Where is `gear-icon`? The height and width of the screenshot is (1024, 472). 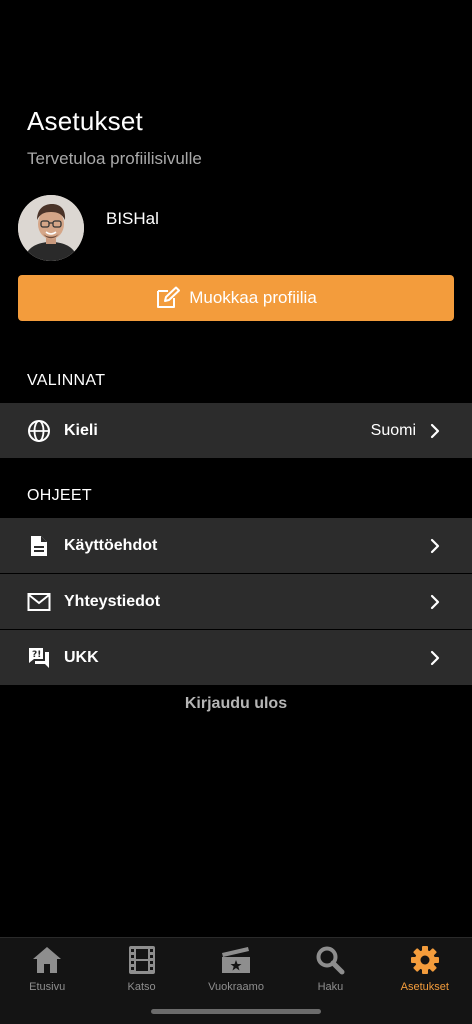
gear-icon is located at coordinates (425, 960).